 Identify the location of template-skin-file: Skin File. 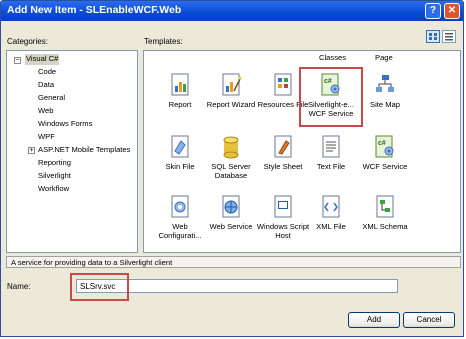
(180, 153).